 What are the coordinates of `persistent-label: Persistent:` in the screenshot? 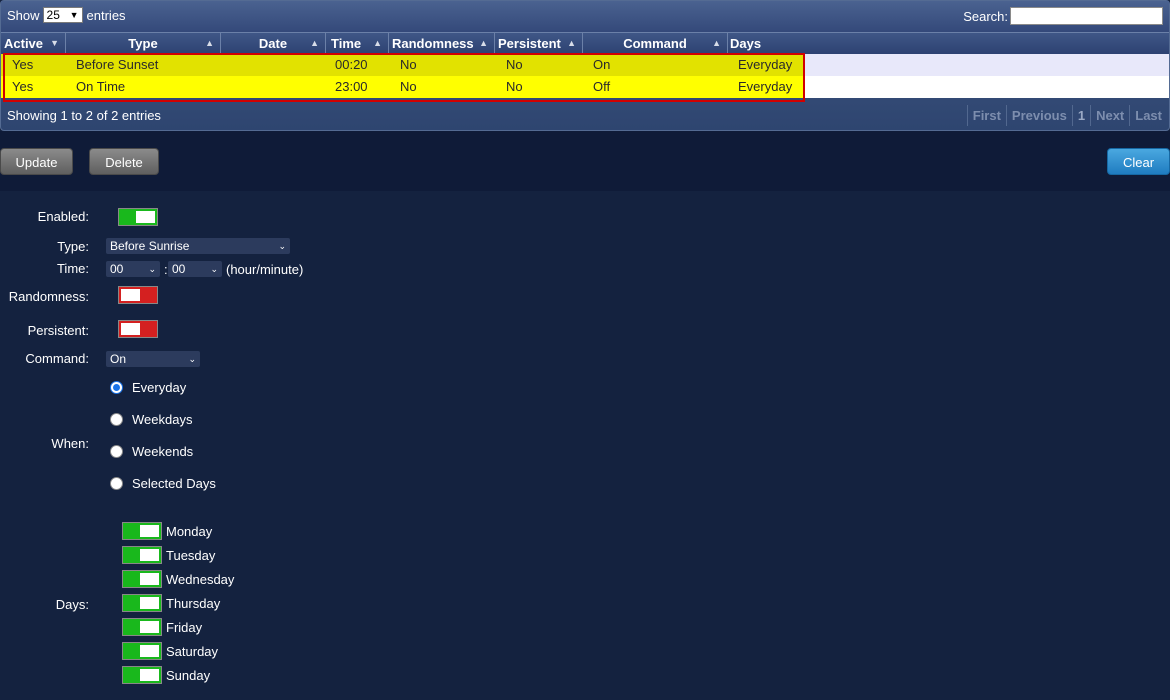 It's located at (58, 330).